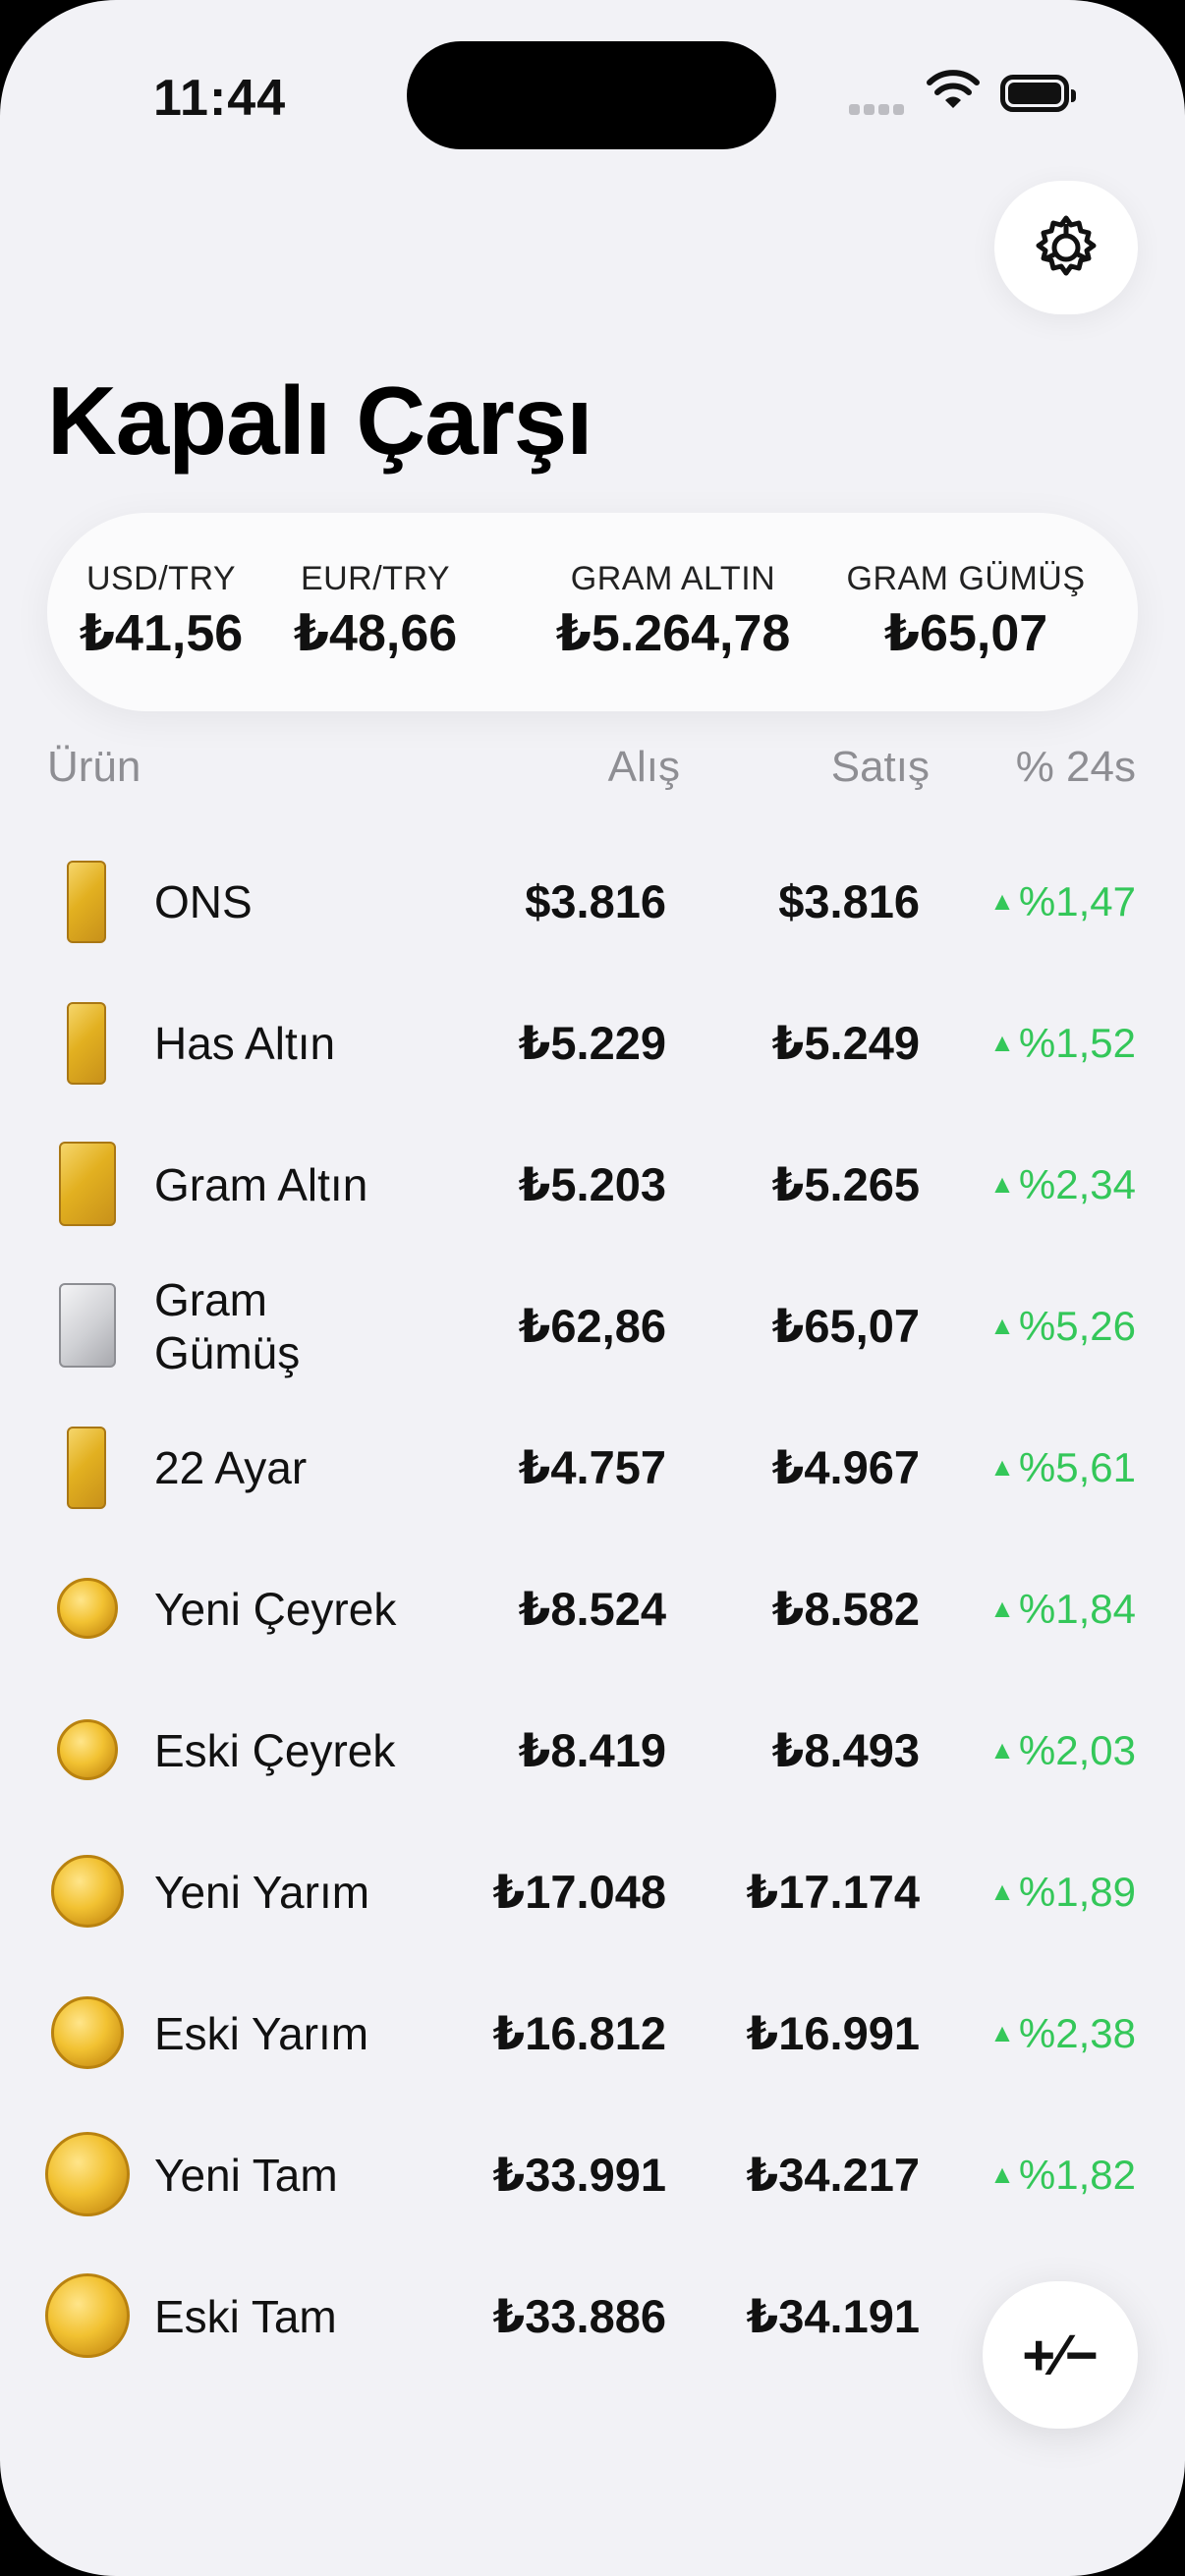 This screenshot has height=2576, width=1185. Describe the element at coordinates (579, 2175) in the screenshot. I see `row-buy-price: ₺33.991` at that location.